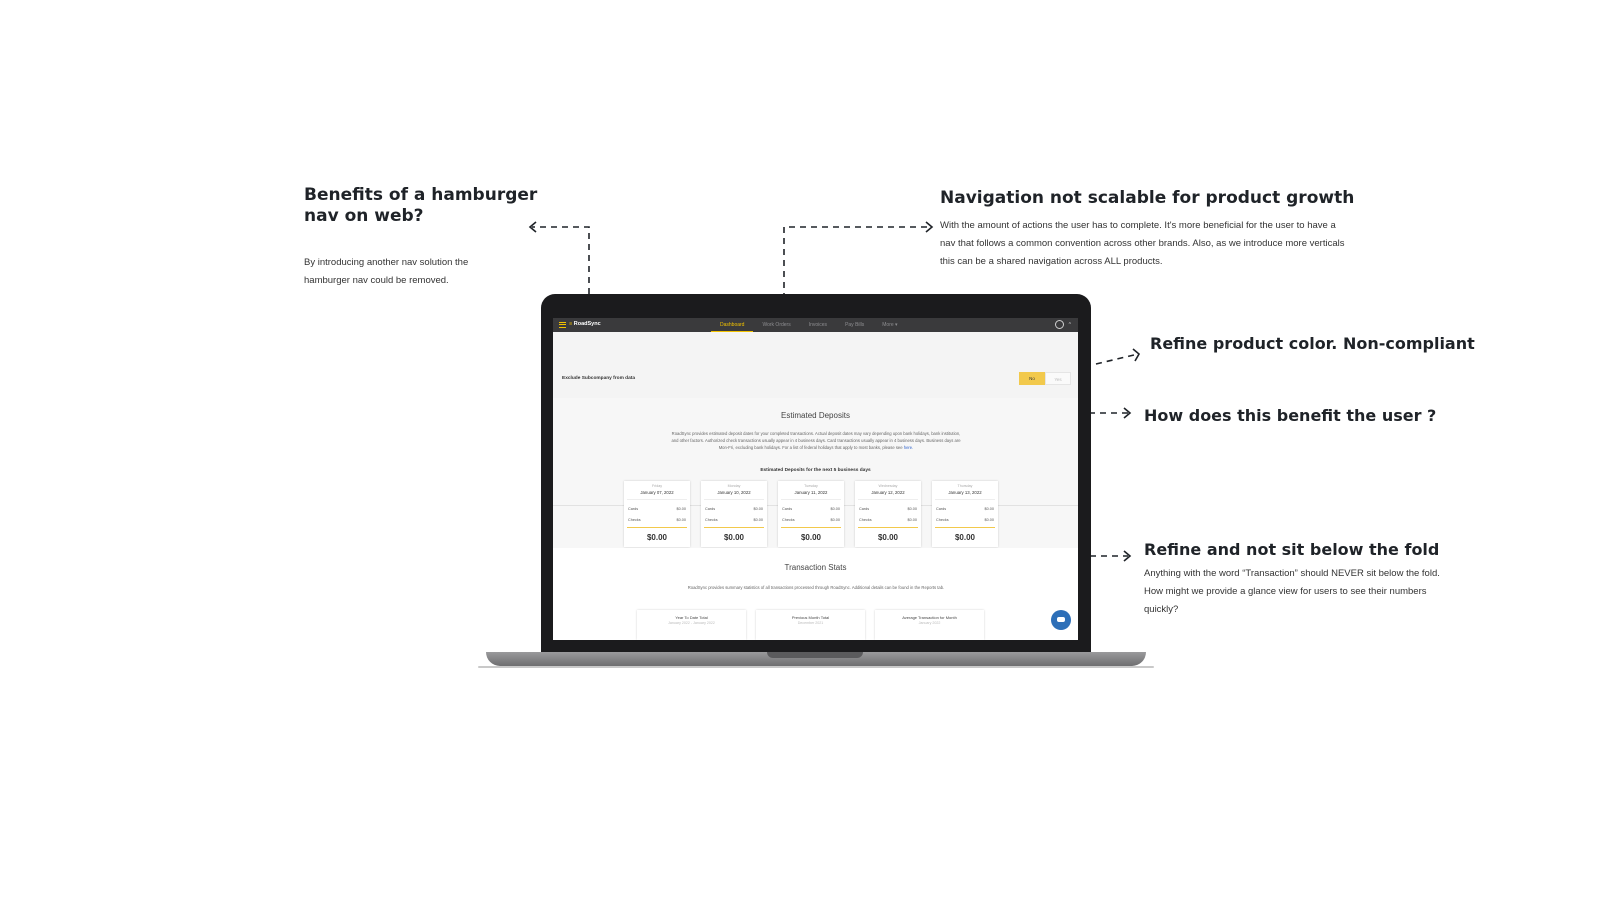 Image resolution: width=1614 pixels, height=908 pixels. I want to click on card-date: January 07, 2022, so click(657, 492).